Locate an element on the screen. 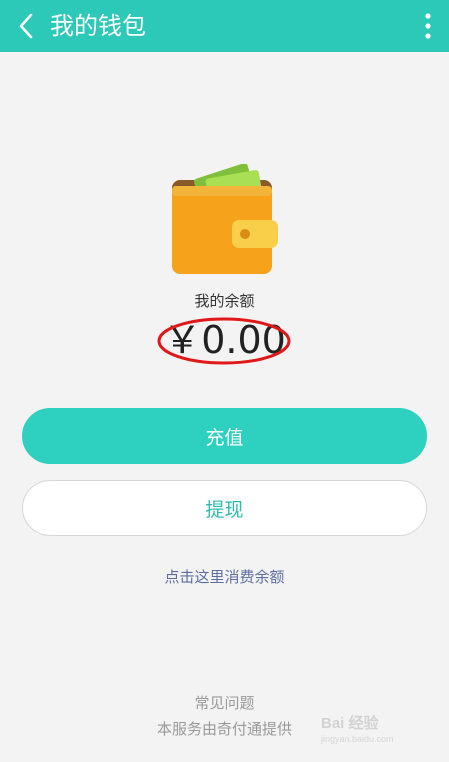  recharge-button: 充值 is located at coordinates (224, 436).